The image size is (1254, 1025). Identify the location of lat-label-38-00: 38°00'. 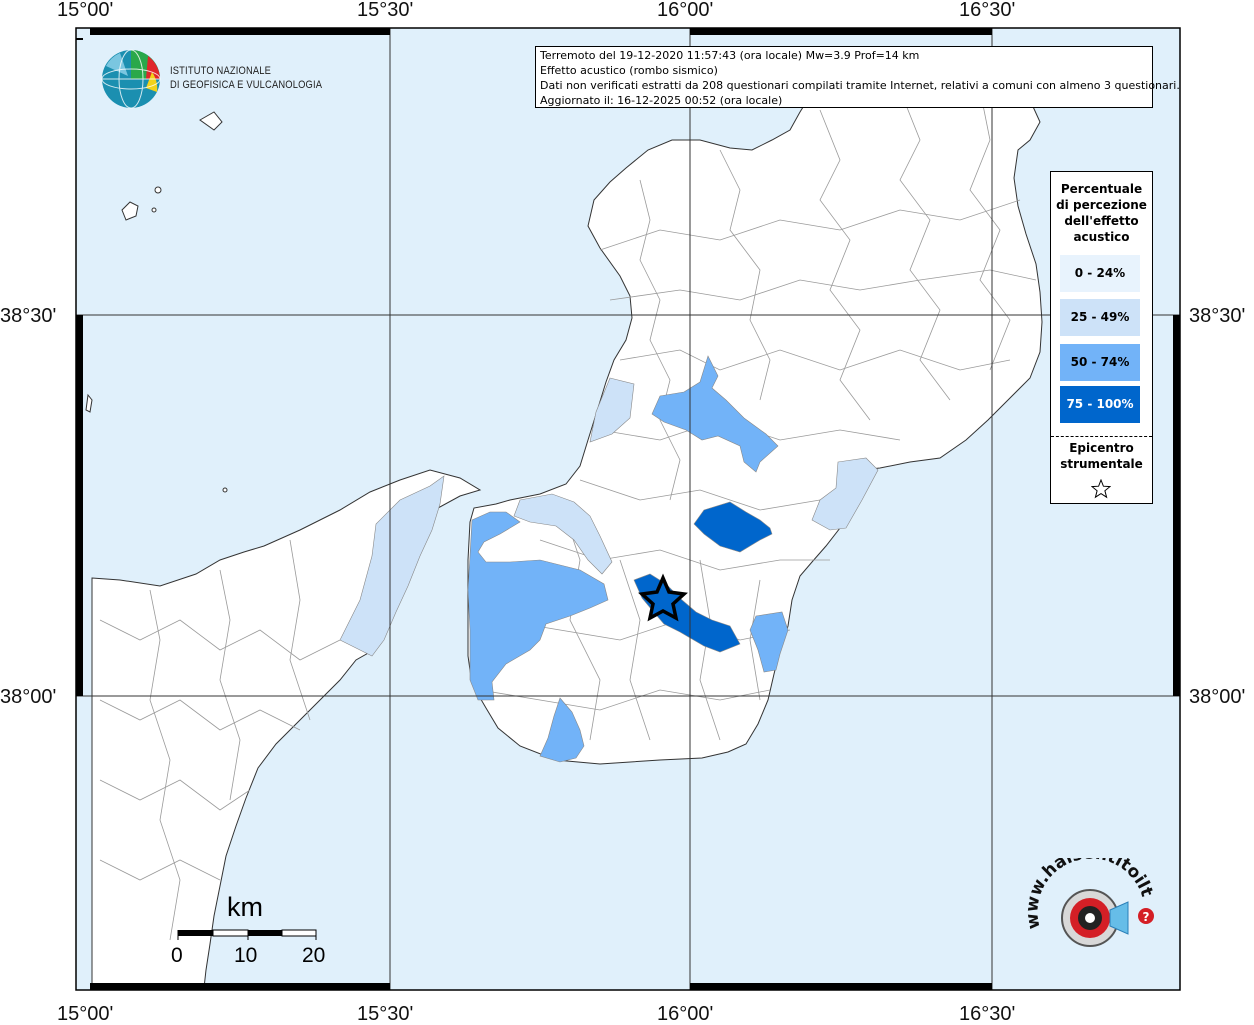
(28, 697).